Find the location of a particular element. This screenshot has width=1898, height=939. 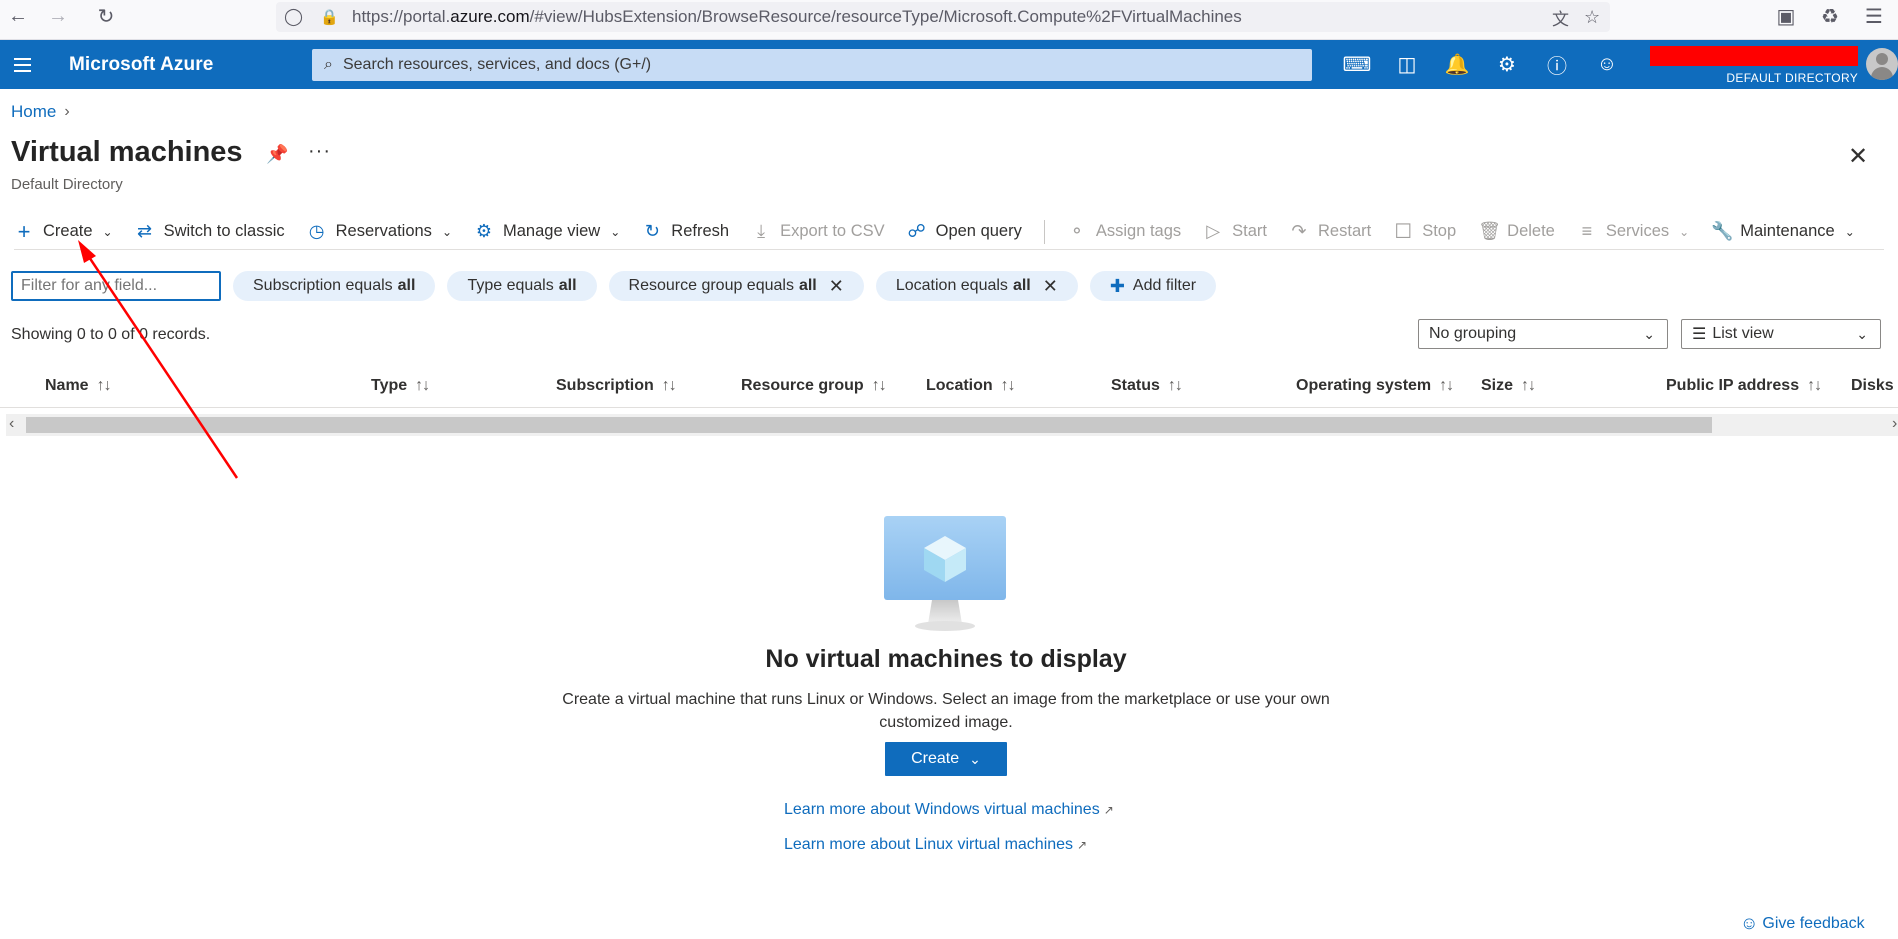

column-header-size: Size ↑↓ is located at coordinates (1508, 386).